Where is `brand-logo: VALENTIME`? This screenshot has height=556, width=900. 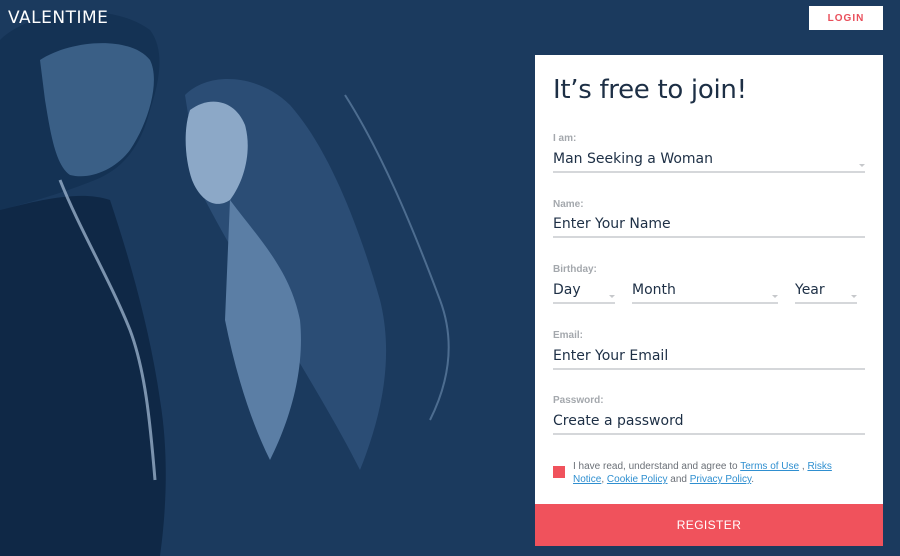 brand-logo: VALENTIME is located at coordinates (58, 18).